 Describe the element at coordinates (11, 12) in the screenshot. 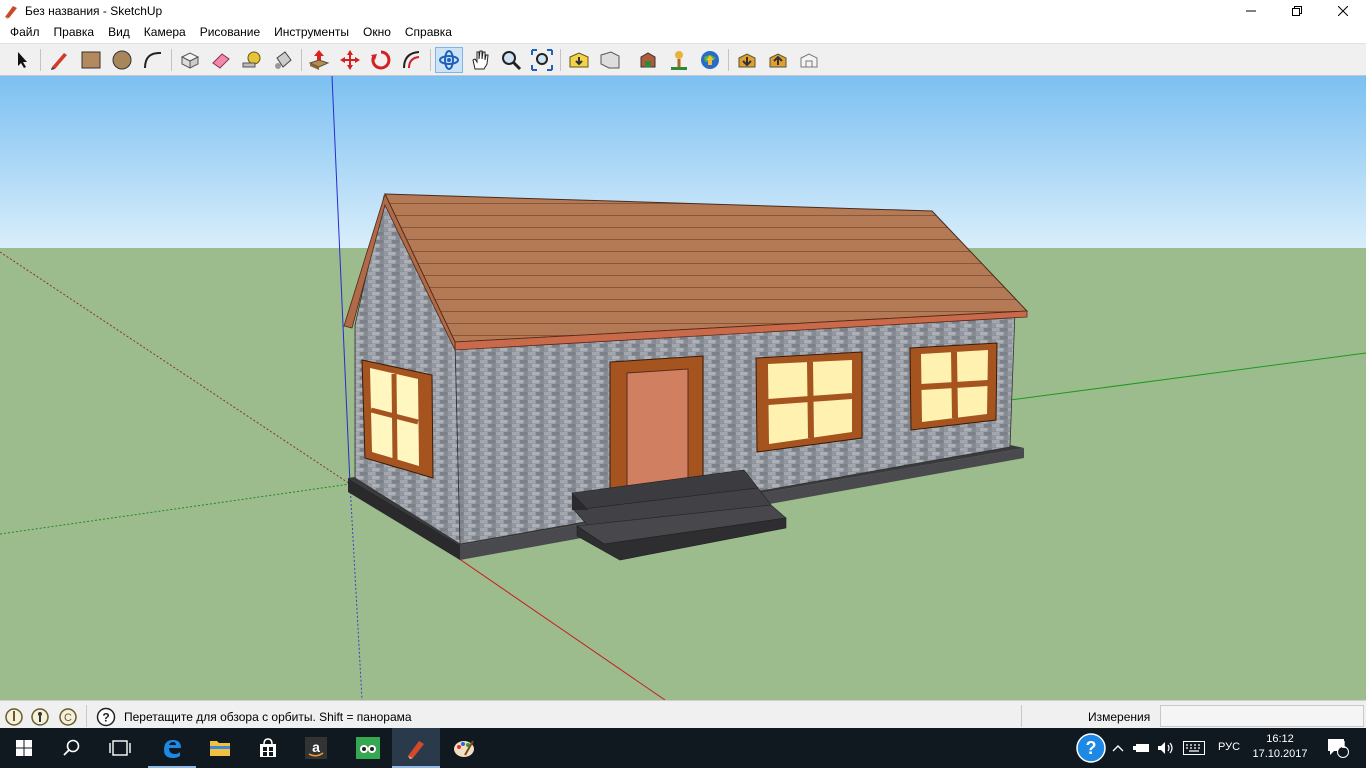

I see `sketchup-icon` at that location.